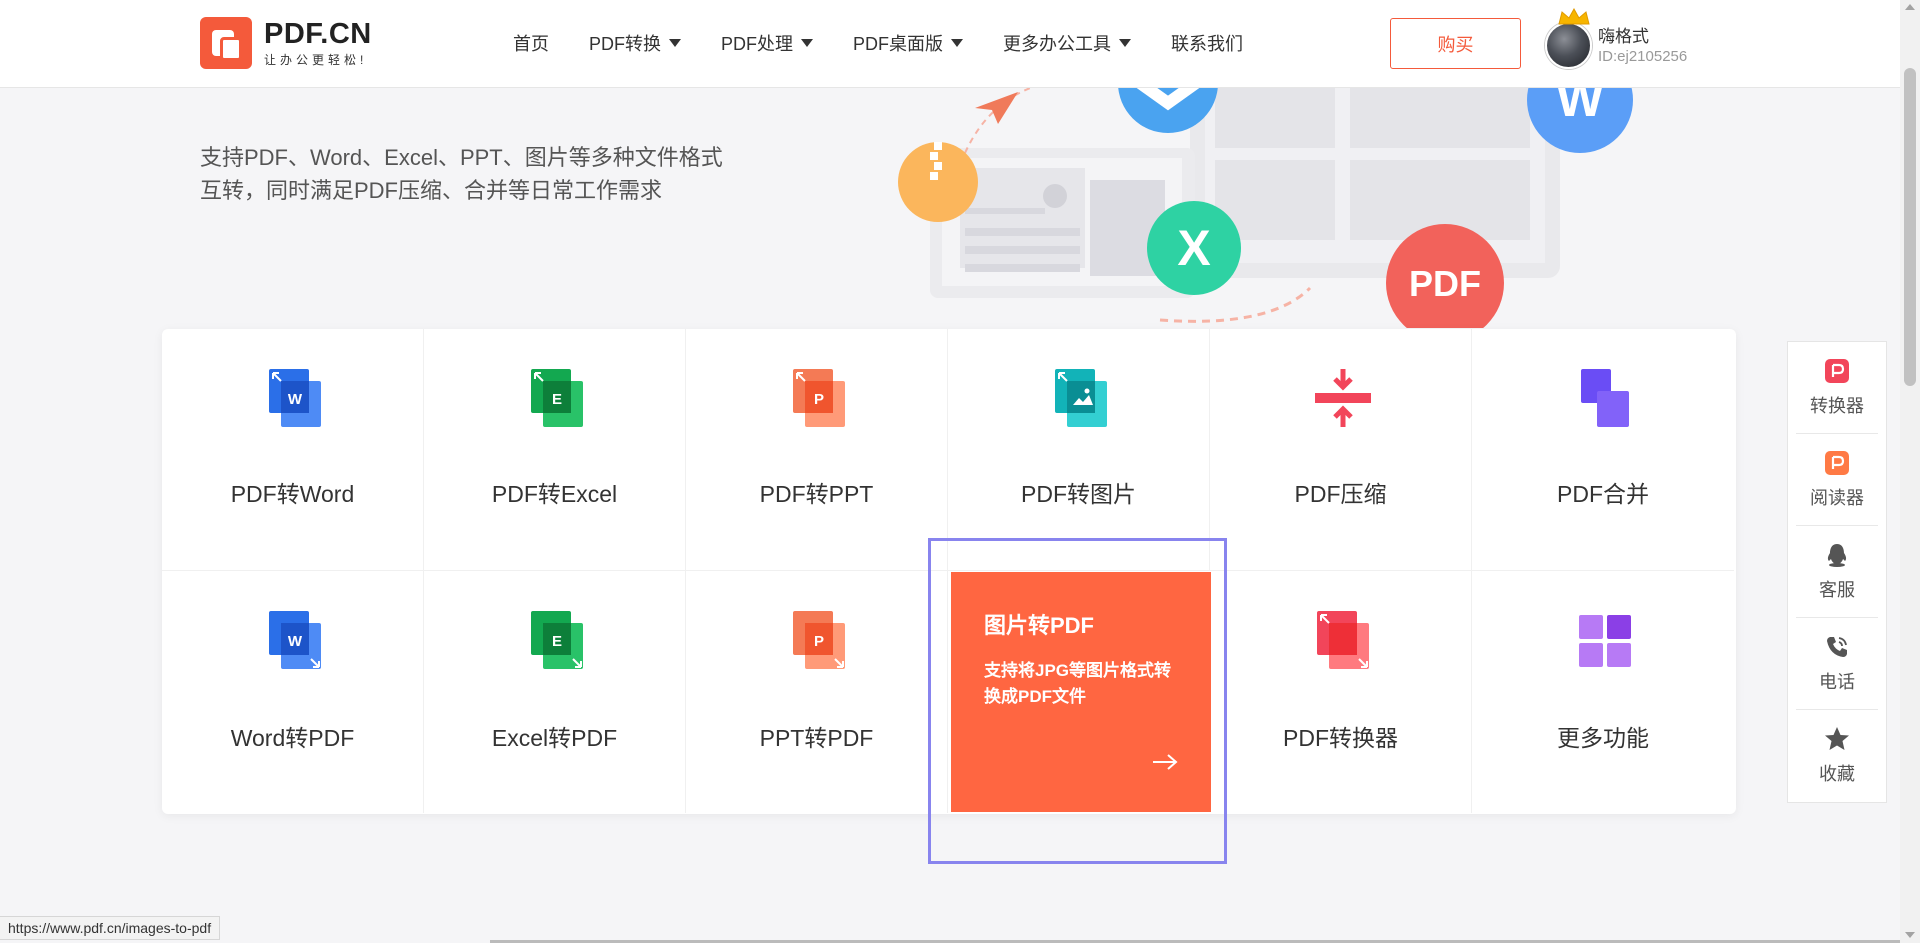 This screenshot has height=943, width=1920. Describe the element at coordinates (1837, 388) in the screenshot. I see `sidebar-converter: 转换器` at that location.